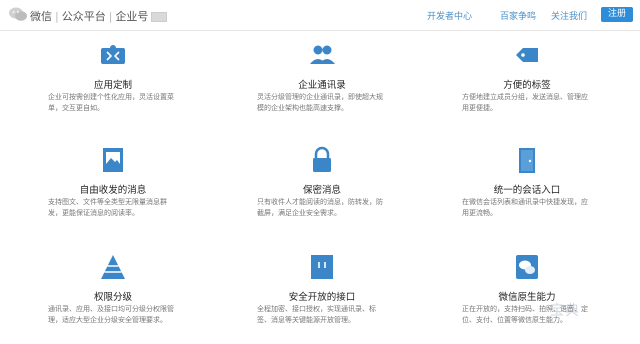 The height and width of the screenshot is (344, 640). I want to click on version-badge, so click(159, 17).